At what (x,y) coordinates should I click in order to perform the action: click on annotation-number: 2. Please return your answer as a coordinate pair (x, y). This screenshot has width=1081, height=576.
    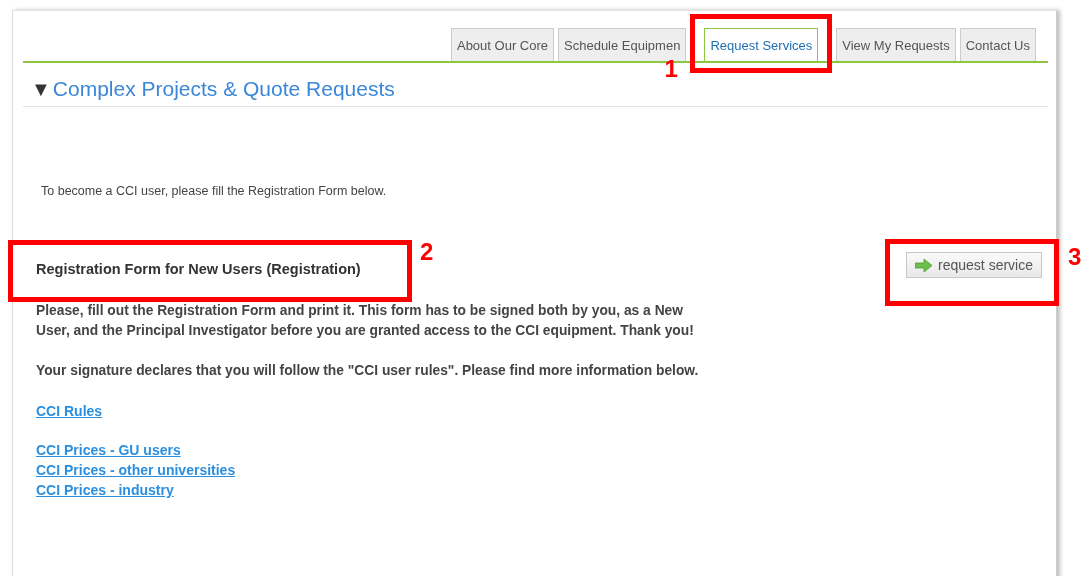
    Looking at the image, I should click on (427, 252).